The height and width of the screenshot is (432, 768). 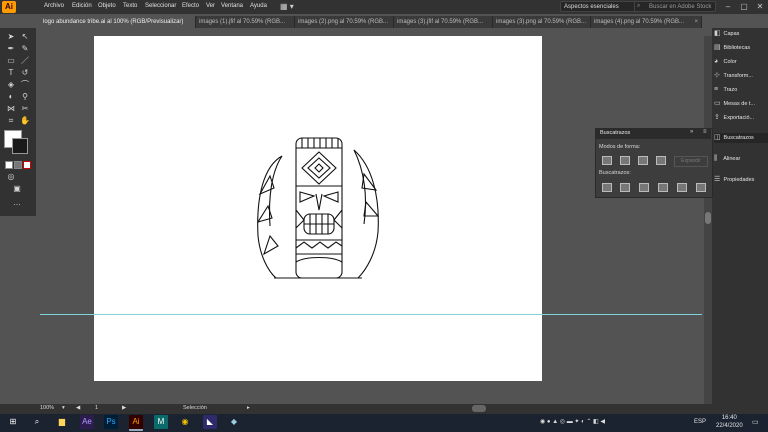 What do you see at coordinates (744, 7) in the screenshot?
I see `maximize-icon: ▢` at bounding box center [744, 7].